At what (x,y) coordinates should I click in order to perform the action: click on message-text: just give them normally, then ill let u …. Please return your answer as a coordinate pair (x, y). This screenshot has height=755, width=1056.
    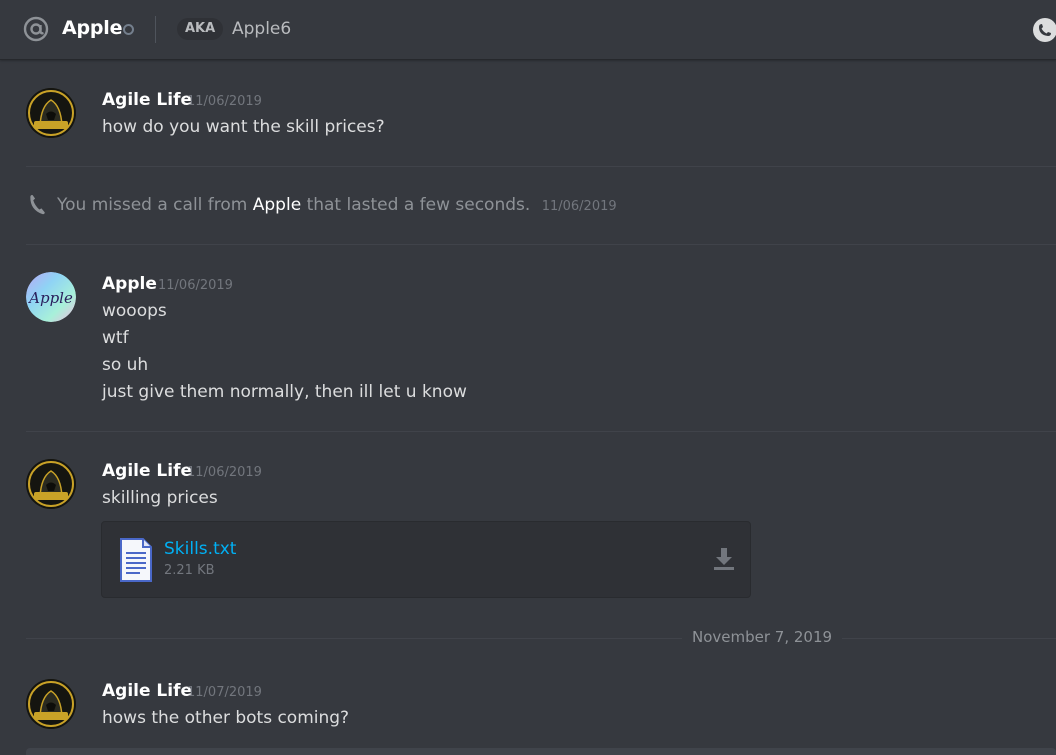
    Looking at the image, I should click on (284, 392).